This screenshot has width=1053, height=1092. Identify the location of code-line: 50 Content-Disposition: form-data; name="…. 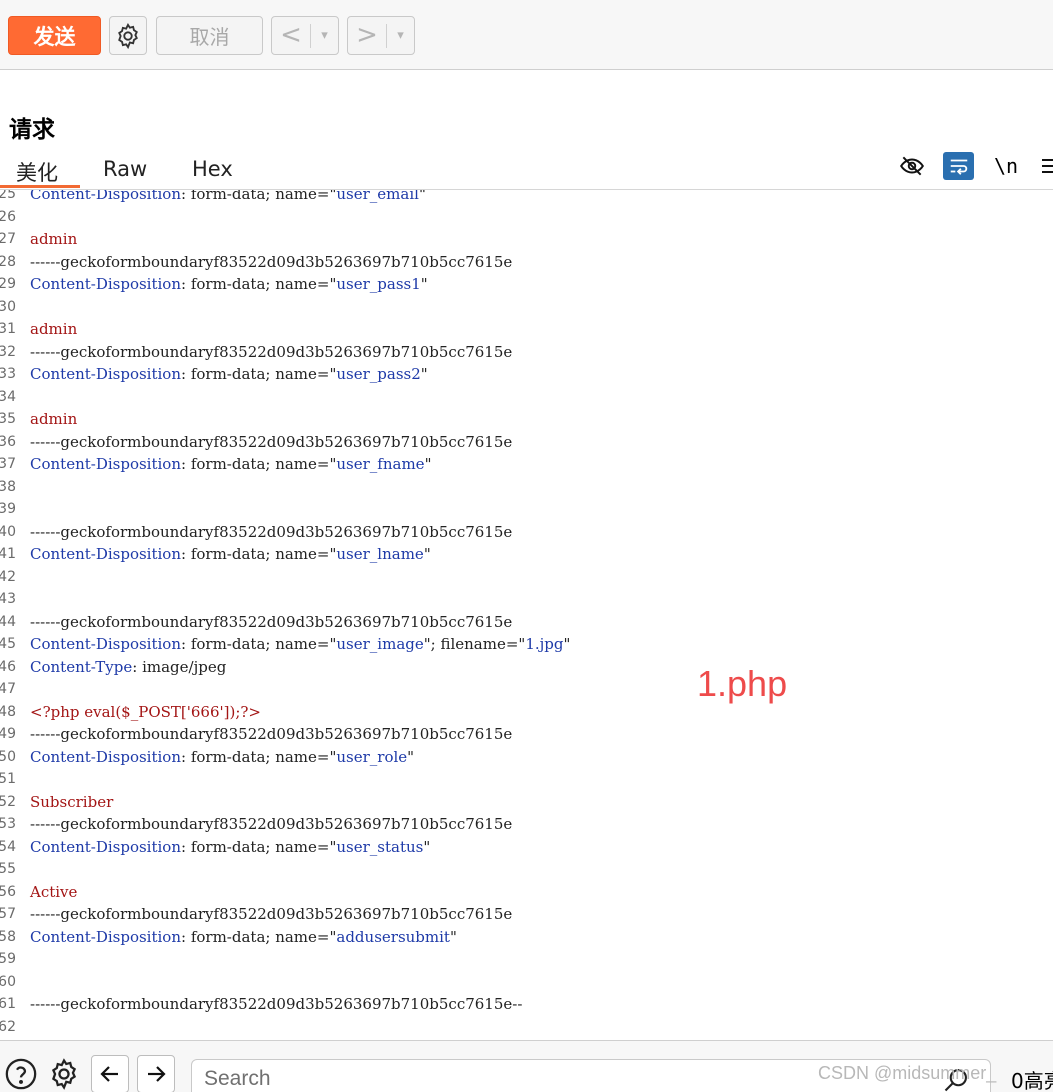
(526, 757).